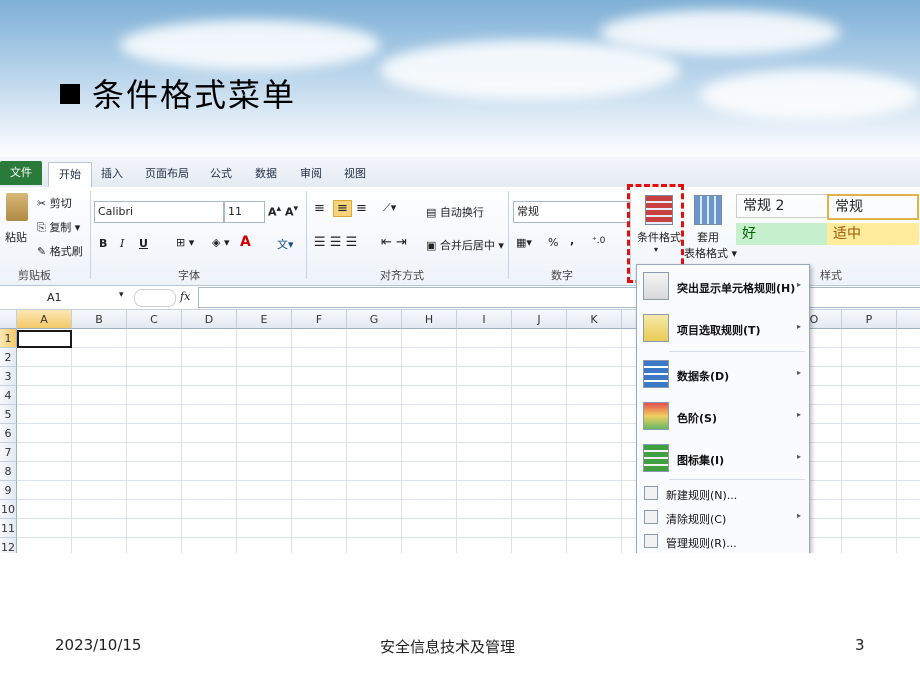 This screenshot has height=690, width=920. I want to click on table-format-icon, so click(708, 210).